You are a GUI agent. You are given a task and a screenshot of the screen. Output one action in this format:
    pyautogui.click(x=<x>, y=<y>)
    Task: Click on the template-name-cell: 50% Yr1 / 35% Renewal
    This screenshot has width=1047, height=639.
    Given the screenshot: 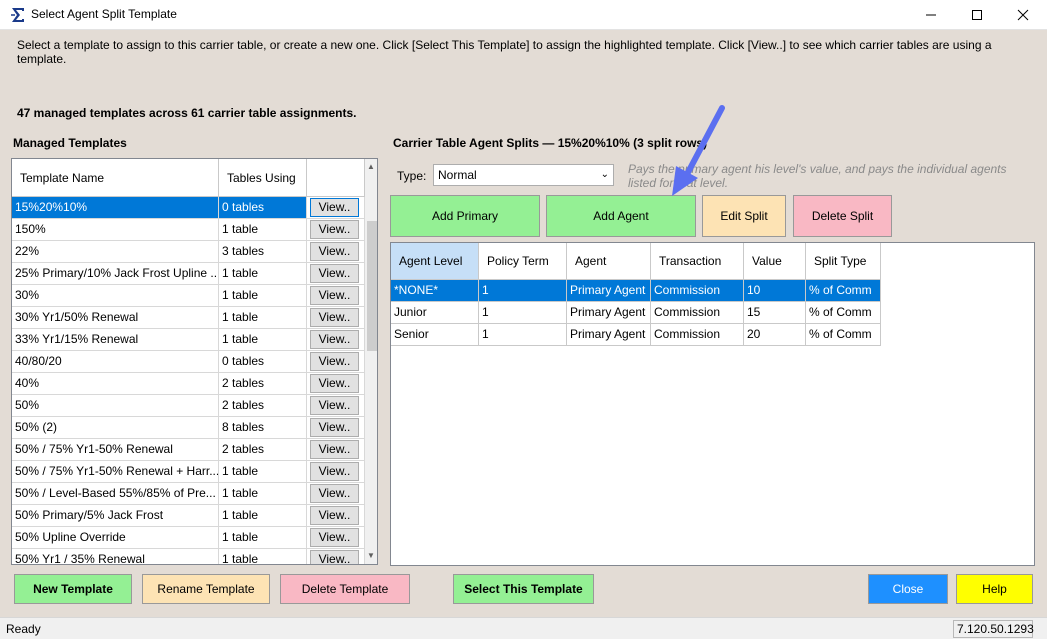 What is the action you would take?
    pyautogui.click(x=115, y=556)
    